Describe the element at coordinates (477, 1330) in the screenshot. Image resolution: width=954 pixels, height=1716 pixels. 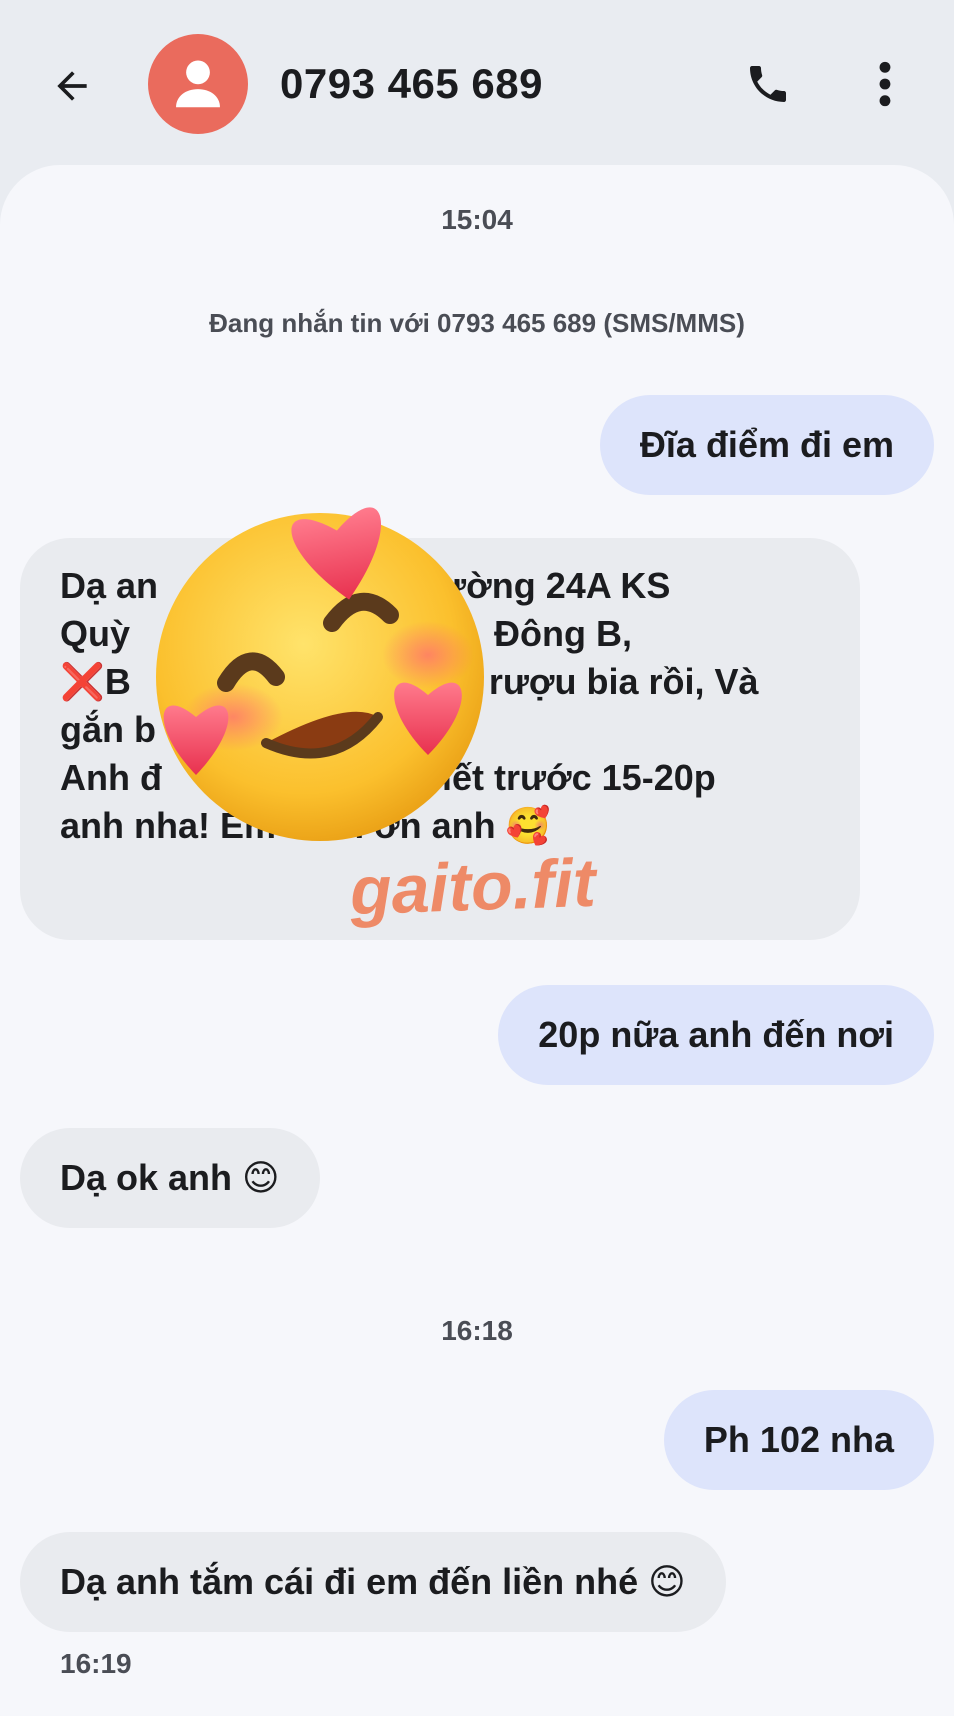
I see `timestamp: 16:18` at that location.